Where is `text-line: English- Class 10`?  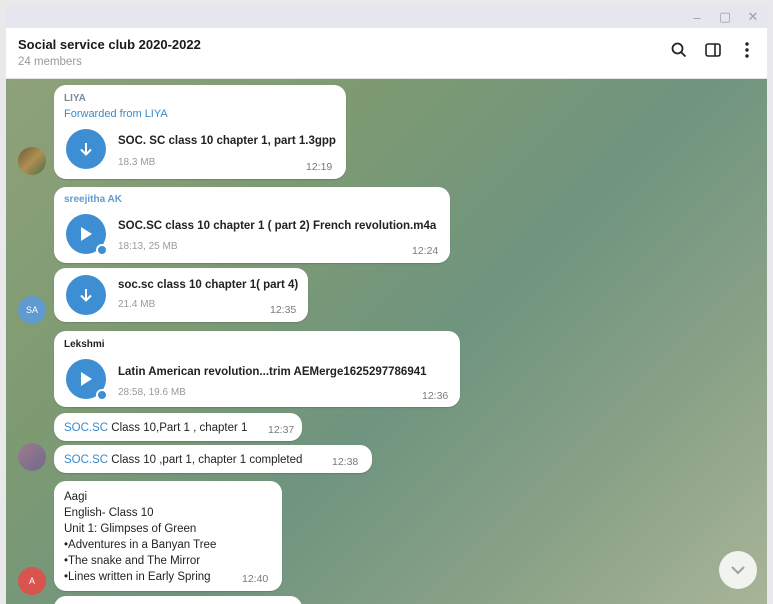
text-line: English- Class 10 is located at coordinates (109, 513).